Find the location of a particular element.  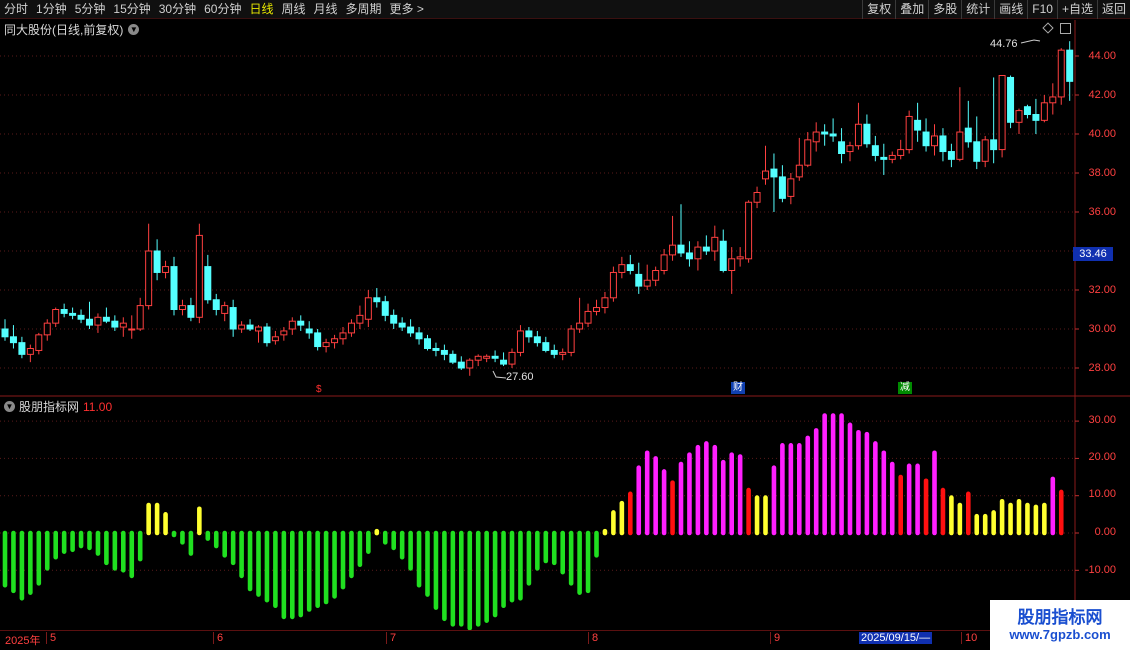

period-tab: 周线 is located at coordinates (293, 9).